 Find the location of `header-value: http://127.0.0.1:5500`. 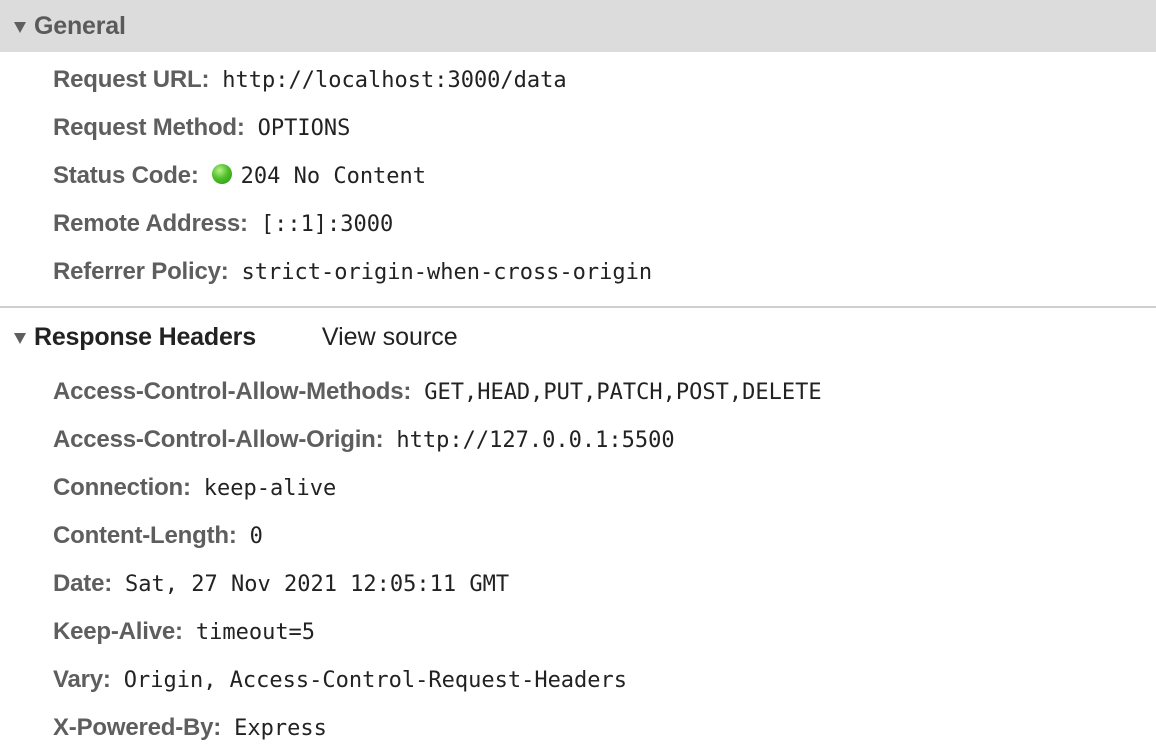

header-value: http://127.0.0.1:5500 is located at coordinates (535, 440).